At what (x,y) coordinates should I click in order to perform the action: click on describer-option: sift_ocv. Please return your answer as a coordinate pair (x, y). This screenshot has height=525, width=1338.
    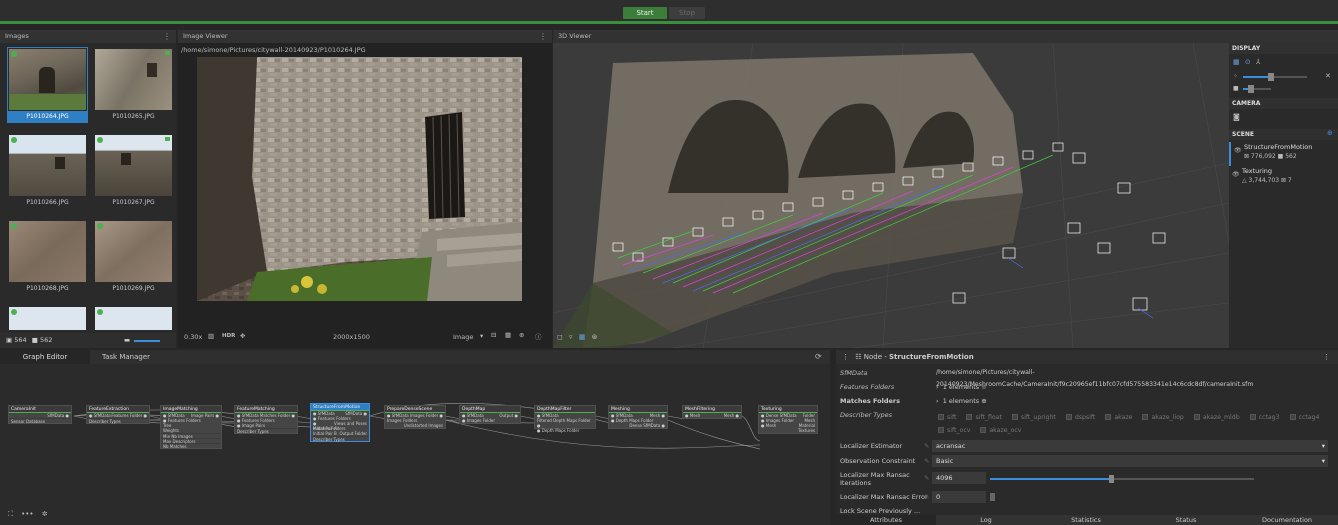
    Looking at the image, I should click on (951, 430).